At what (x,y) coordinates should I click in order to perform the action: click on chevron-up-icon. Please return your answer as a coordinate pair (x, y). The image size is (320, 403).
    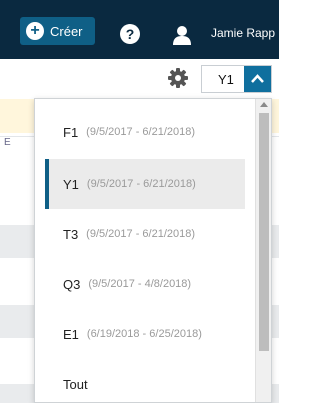
    Looking at the image, I should click on (257, 78).